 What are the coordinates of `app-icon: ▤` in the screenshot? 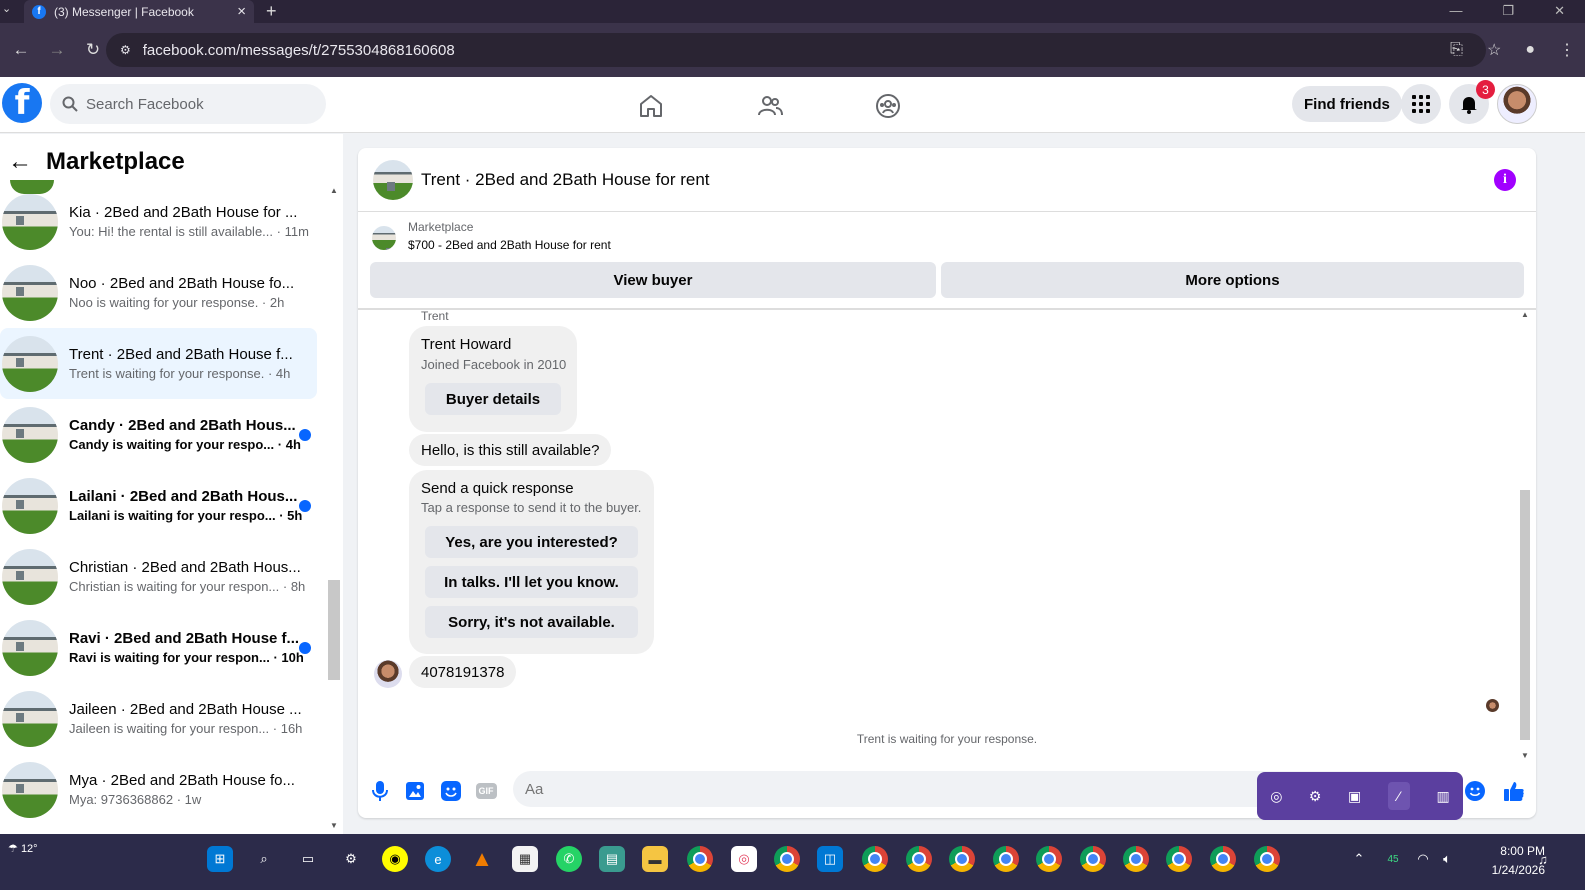 It's located at (612, 859).